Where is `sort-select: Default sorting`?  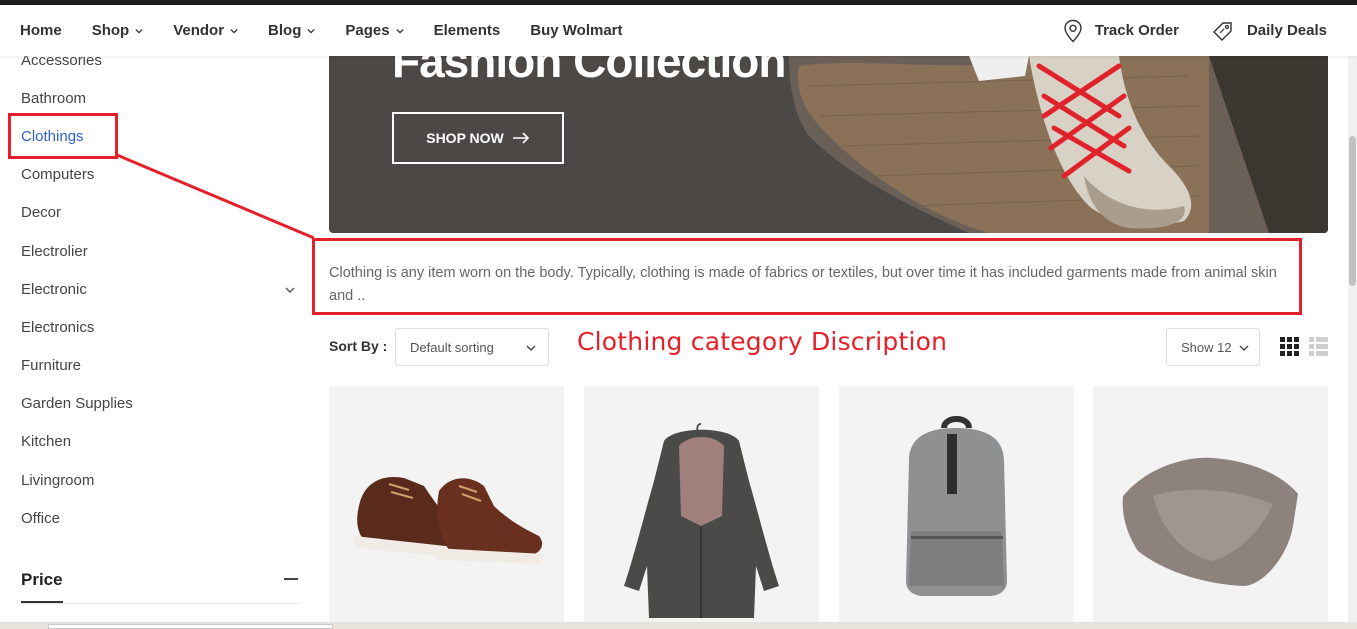
sort-select: Default sorting is located at coordinates (472, 347).